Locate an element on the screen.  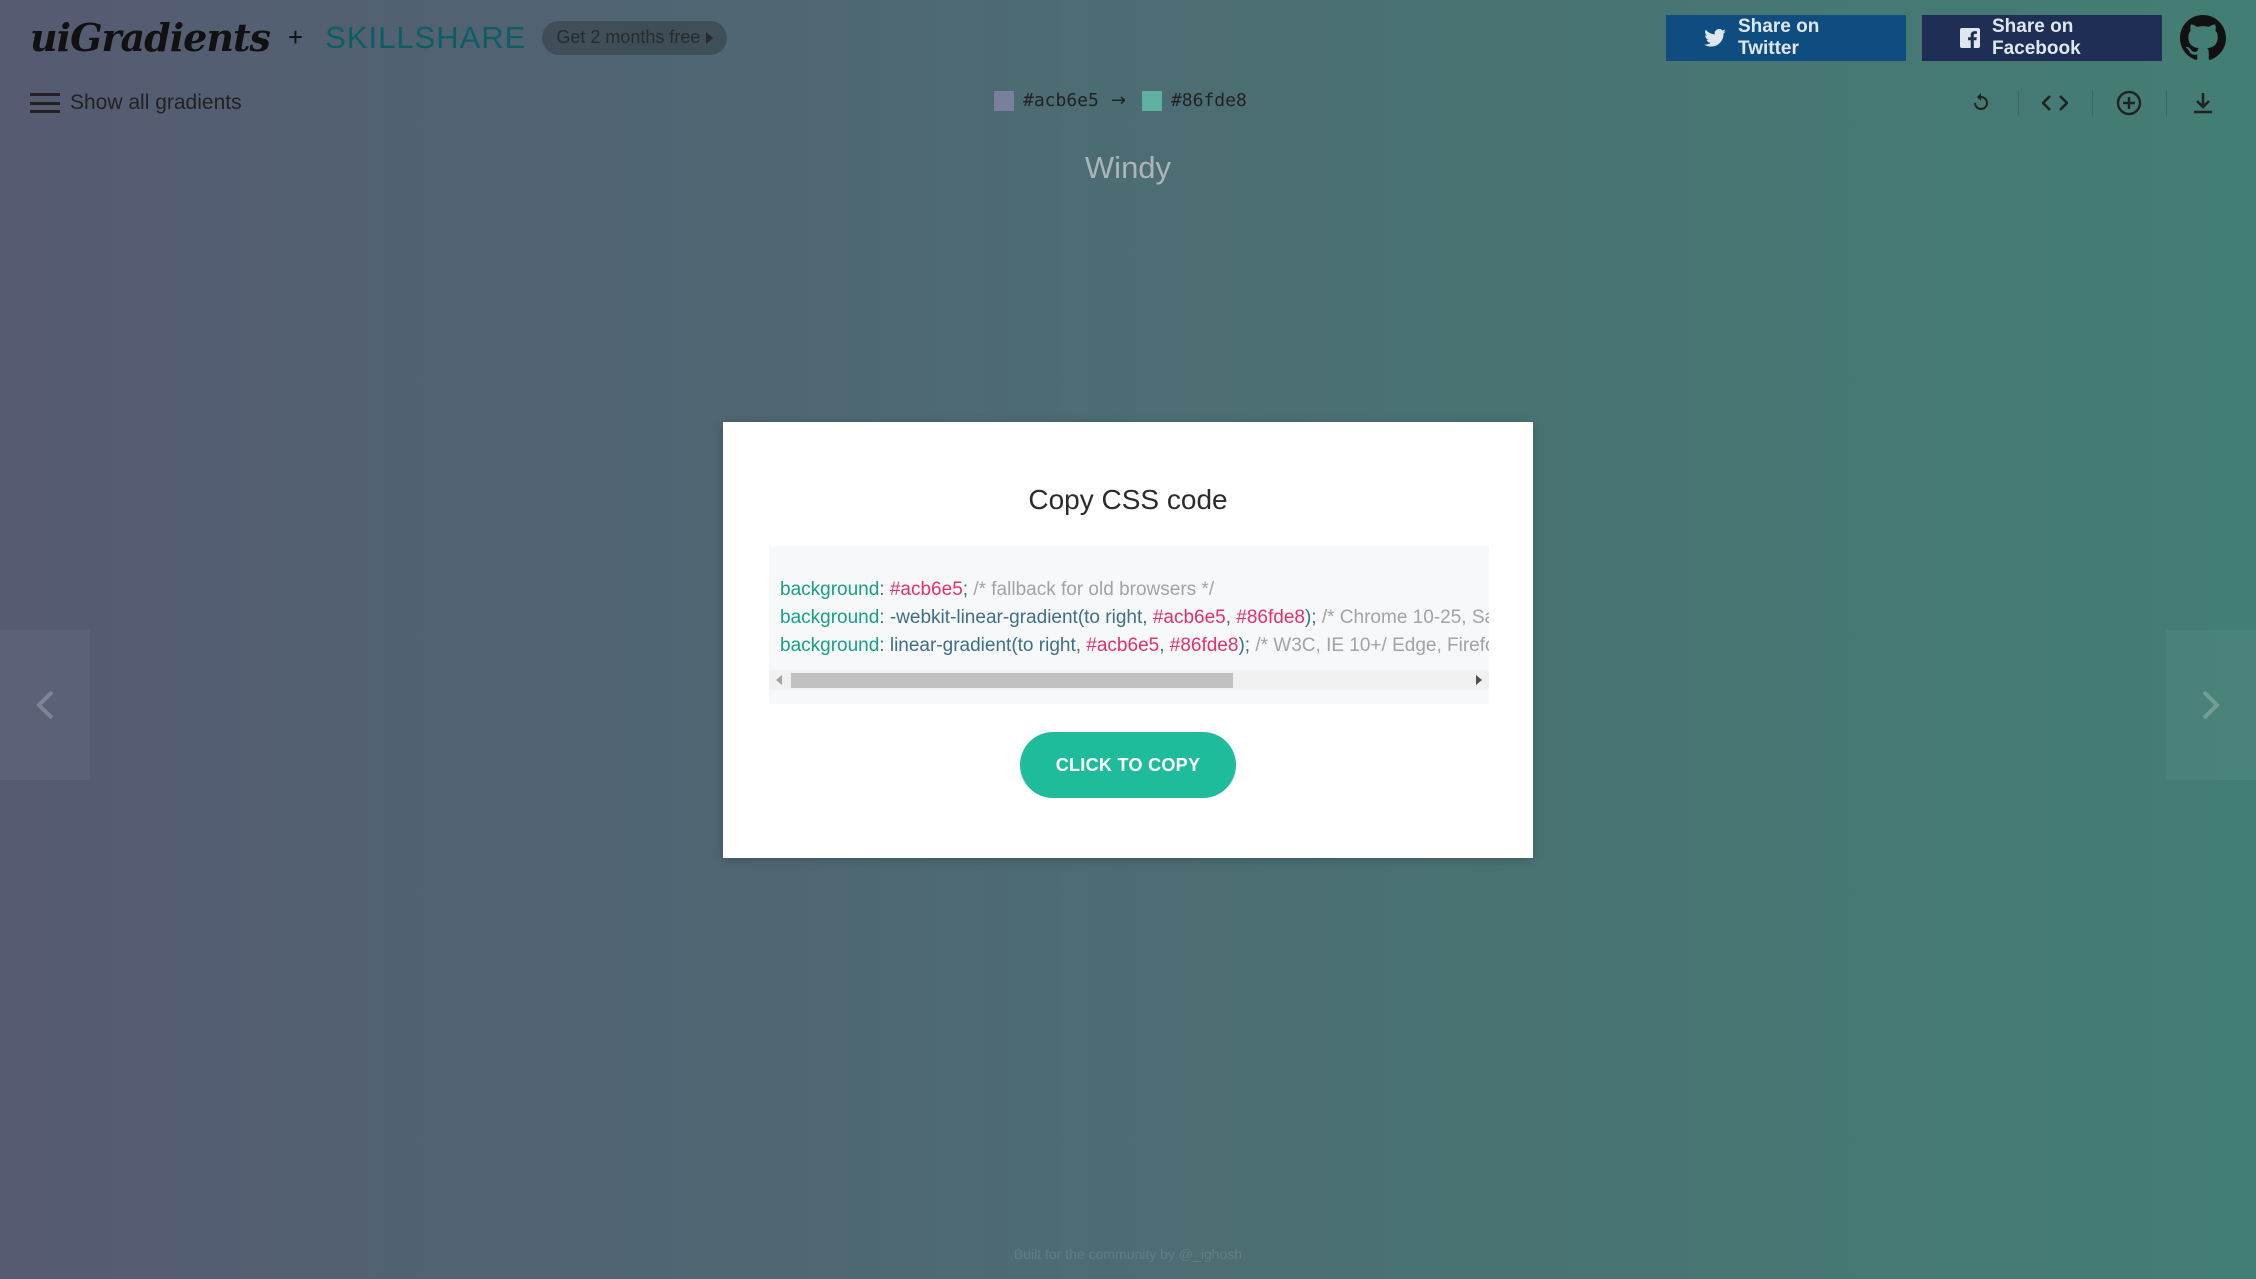
color-from-hex: #acb6e5 is located at coordinates (1061, 100).